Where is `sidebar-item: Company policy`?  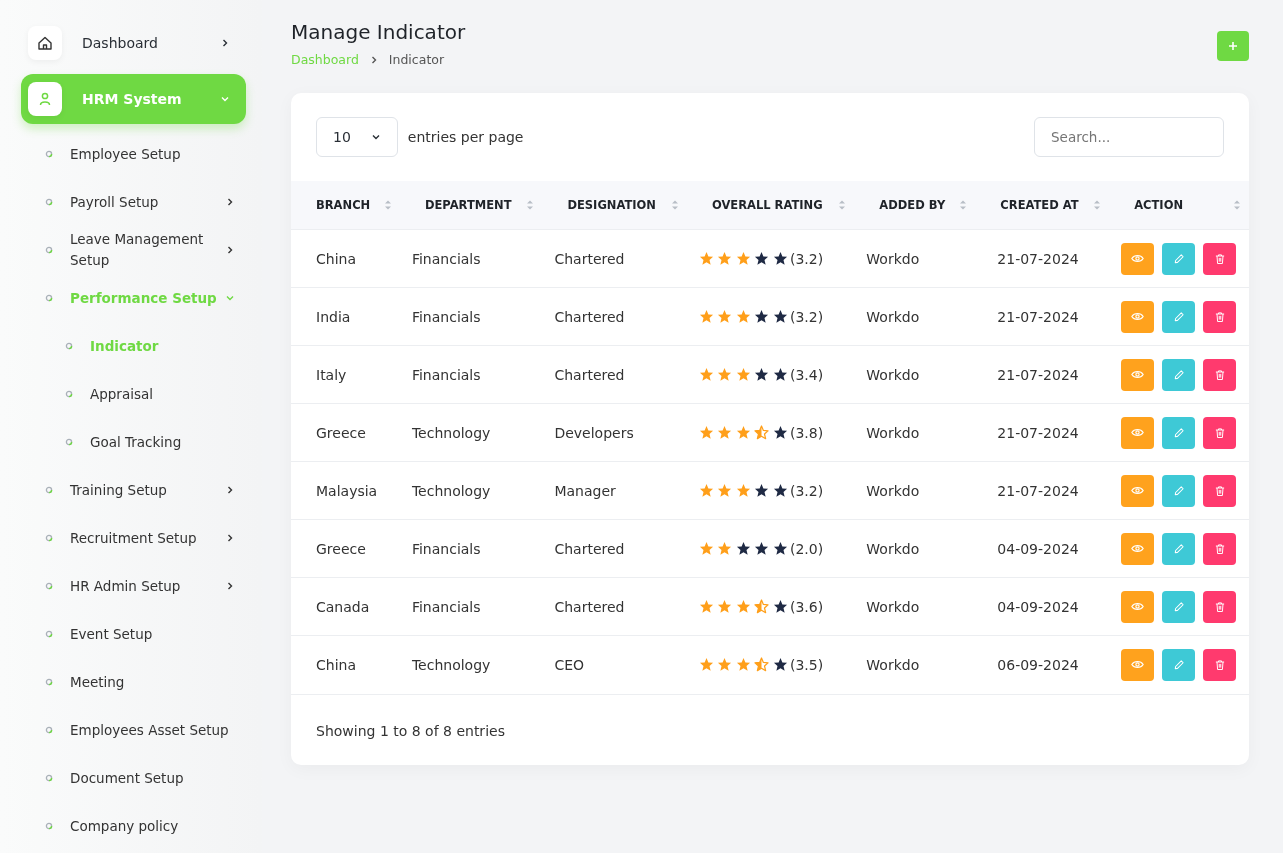 sidebar-item: Company policy is located at coordinates (130, 826).